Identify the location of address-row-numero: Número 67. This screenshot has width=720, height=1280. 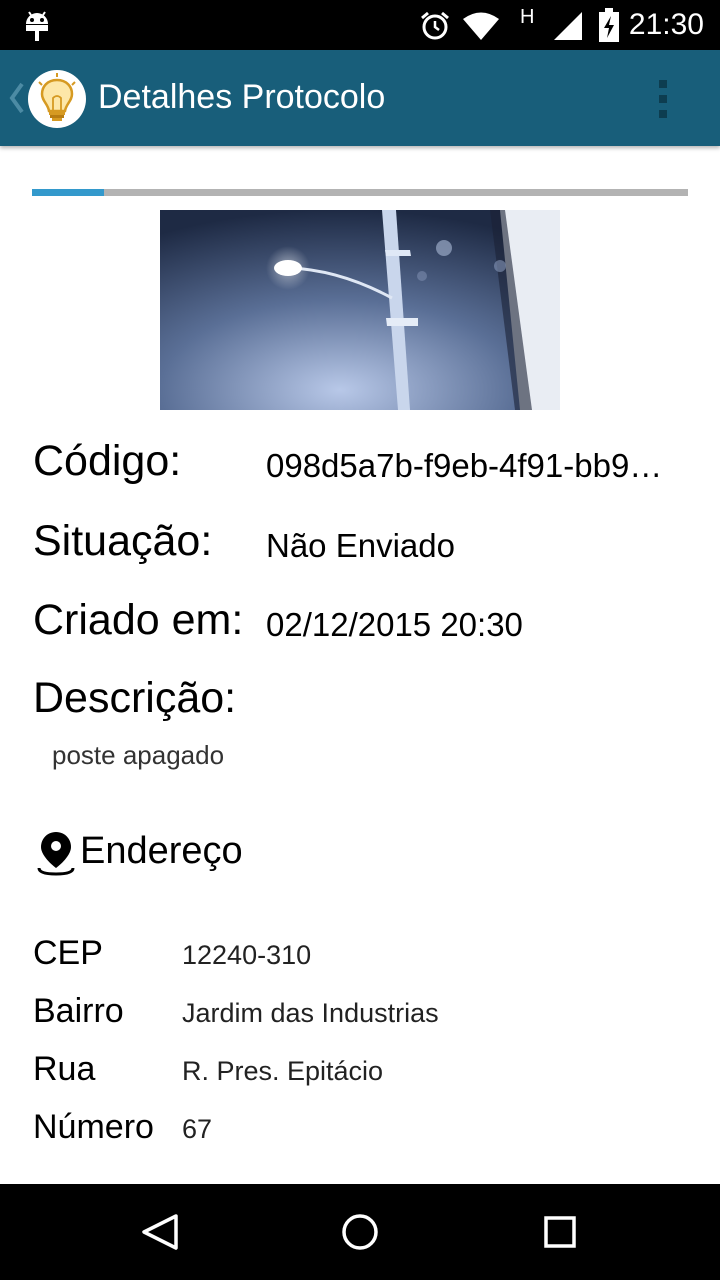
(363, 1130).